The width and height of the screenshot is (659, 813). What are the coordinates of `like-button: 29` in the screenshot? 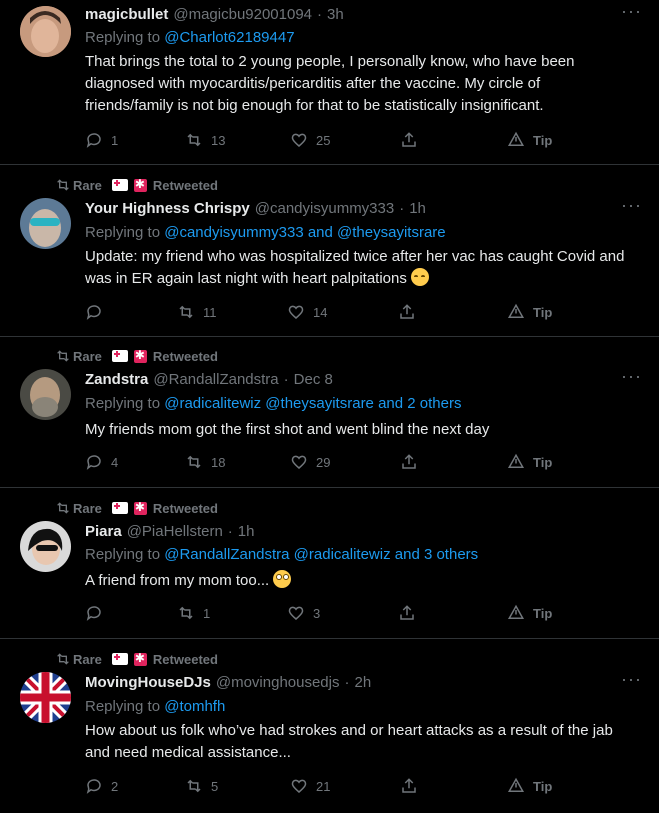 It's located at (310, 462).